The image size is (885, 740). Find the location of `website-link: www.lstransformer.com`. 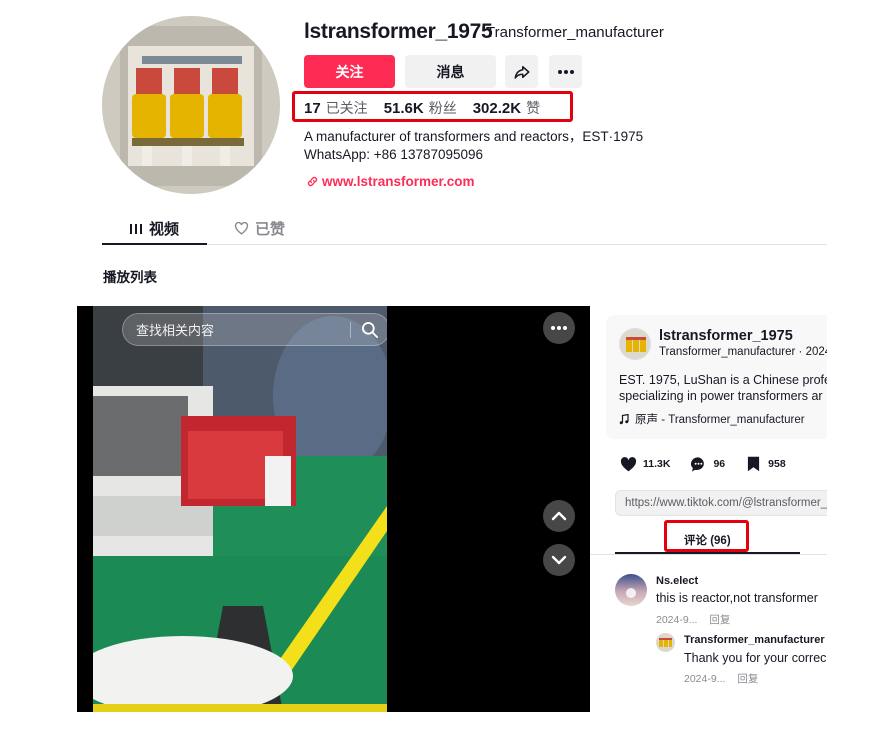

website-link: www.lstransformer.com is located at coordinates (390, 181).